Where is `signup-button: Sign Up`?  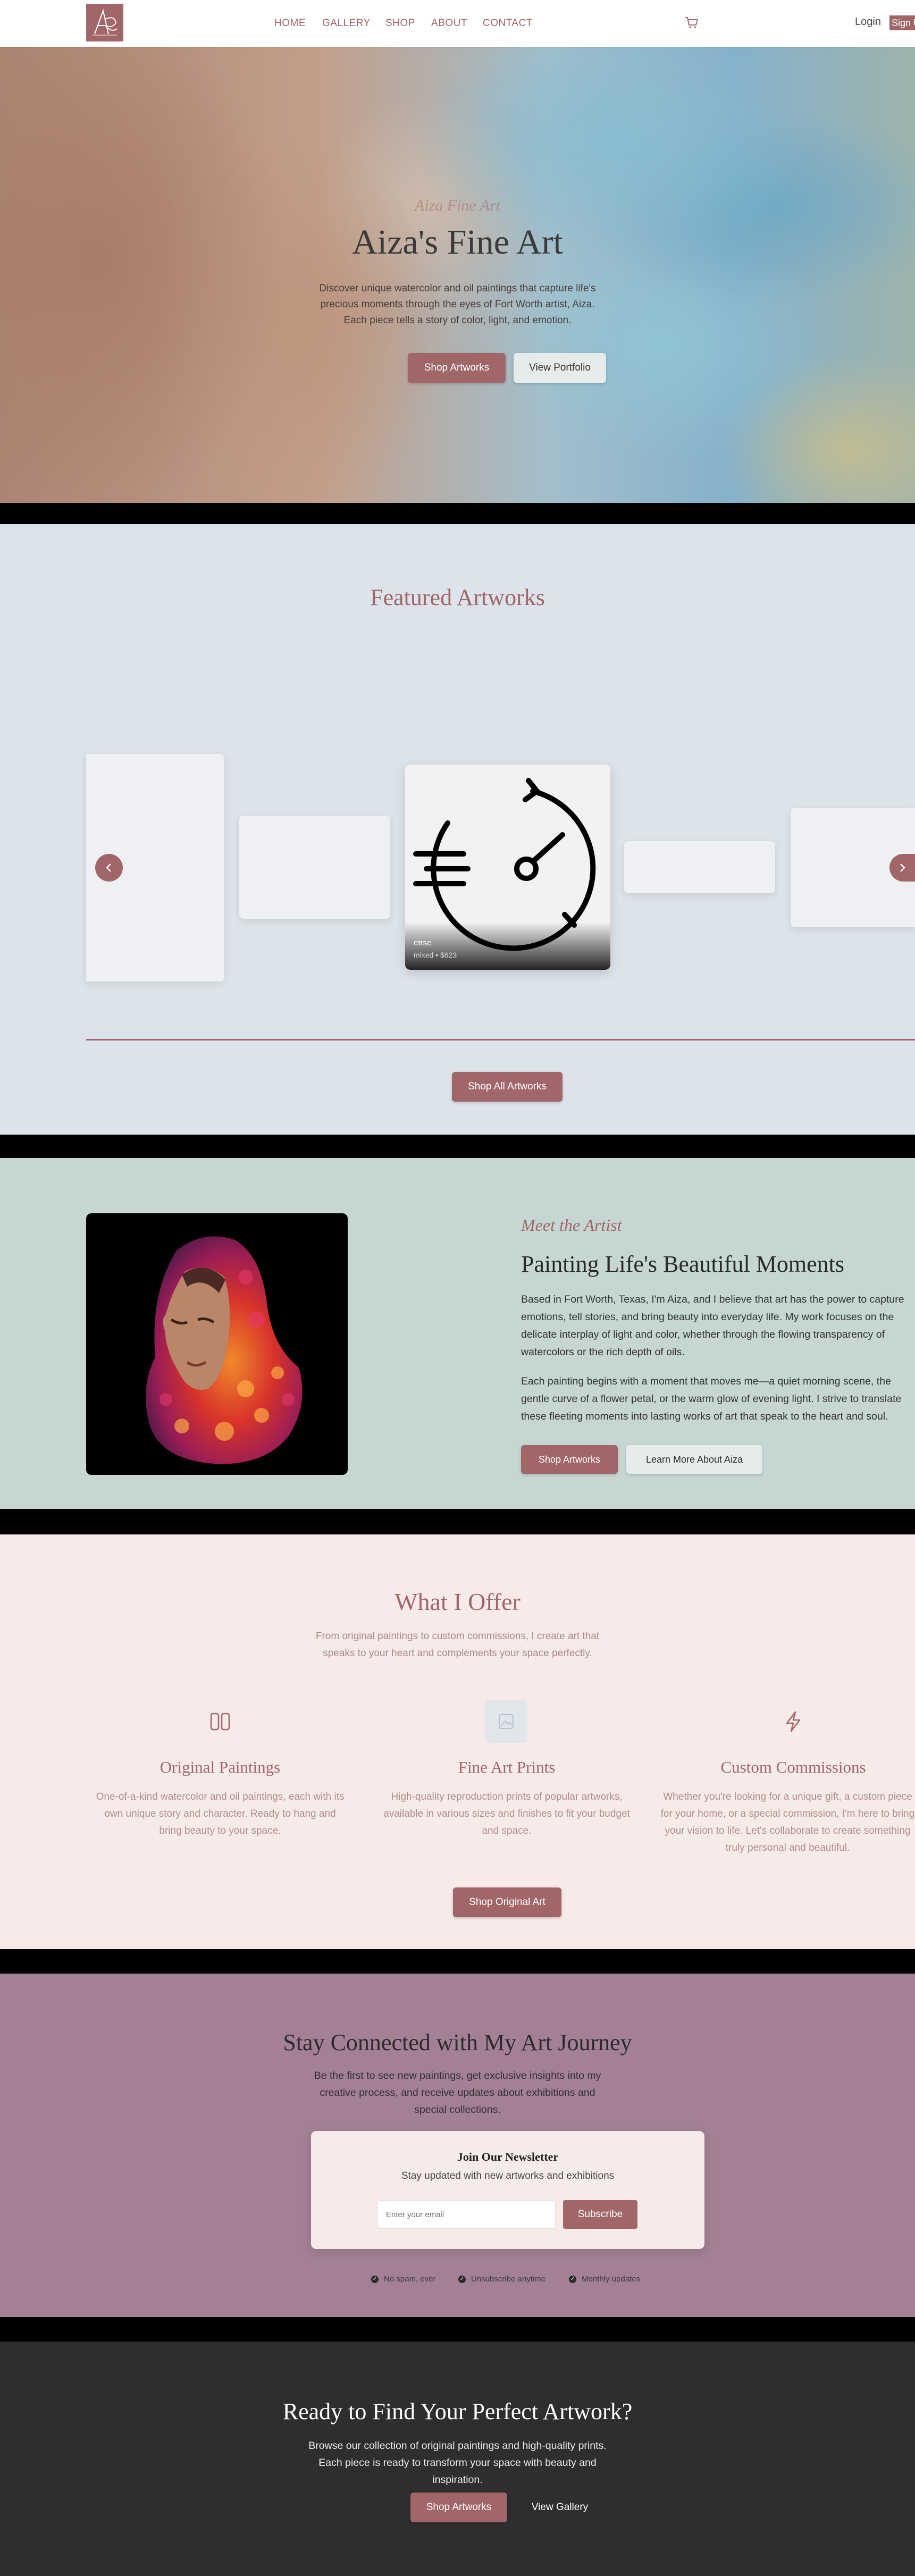
signup-button: Sign Up is located at coordinates (902, 22).